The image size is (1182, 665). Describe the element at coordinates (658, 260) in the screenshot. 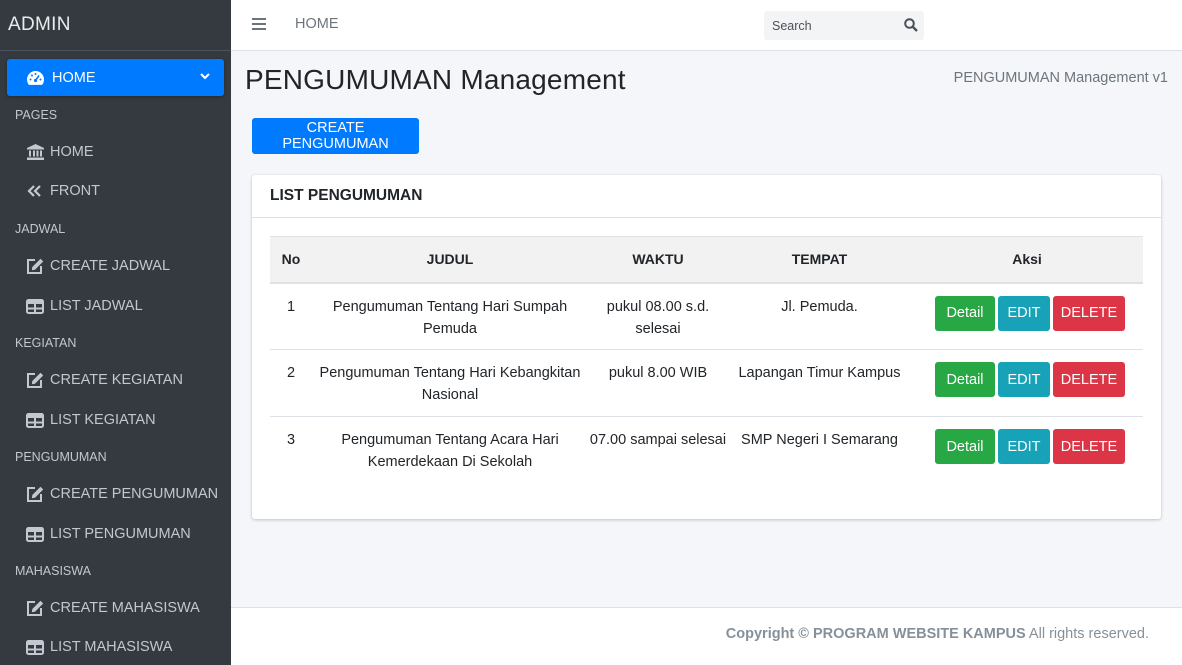

I see `column-header-waktu: WAKTU` at that location.